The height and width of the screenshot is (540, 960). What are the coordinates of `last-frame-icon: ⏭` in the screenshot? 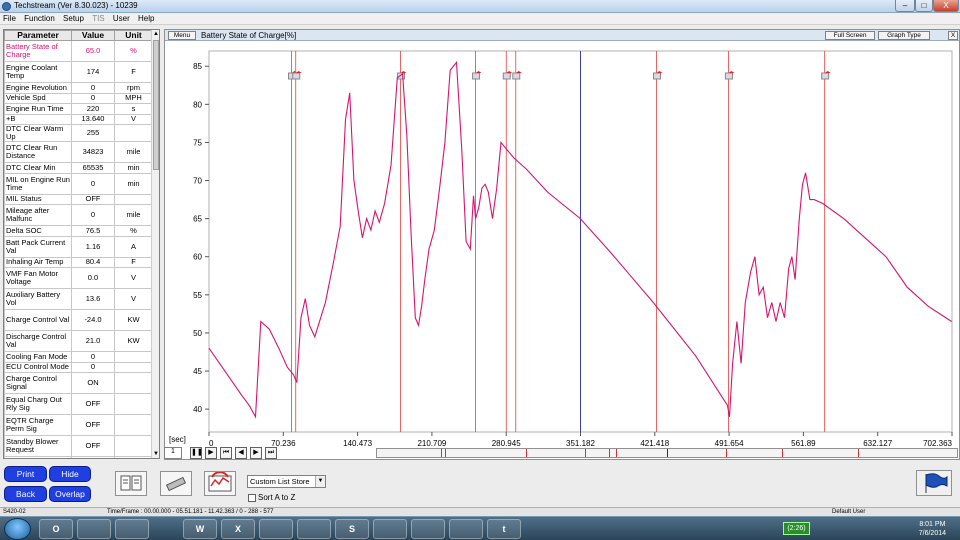 It's located at (271, 453).